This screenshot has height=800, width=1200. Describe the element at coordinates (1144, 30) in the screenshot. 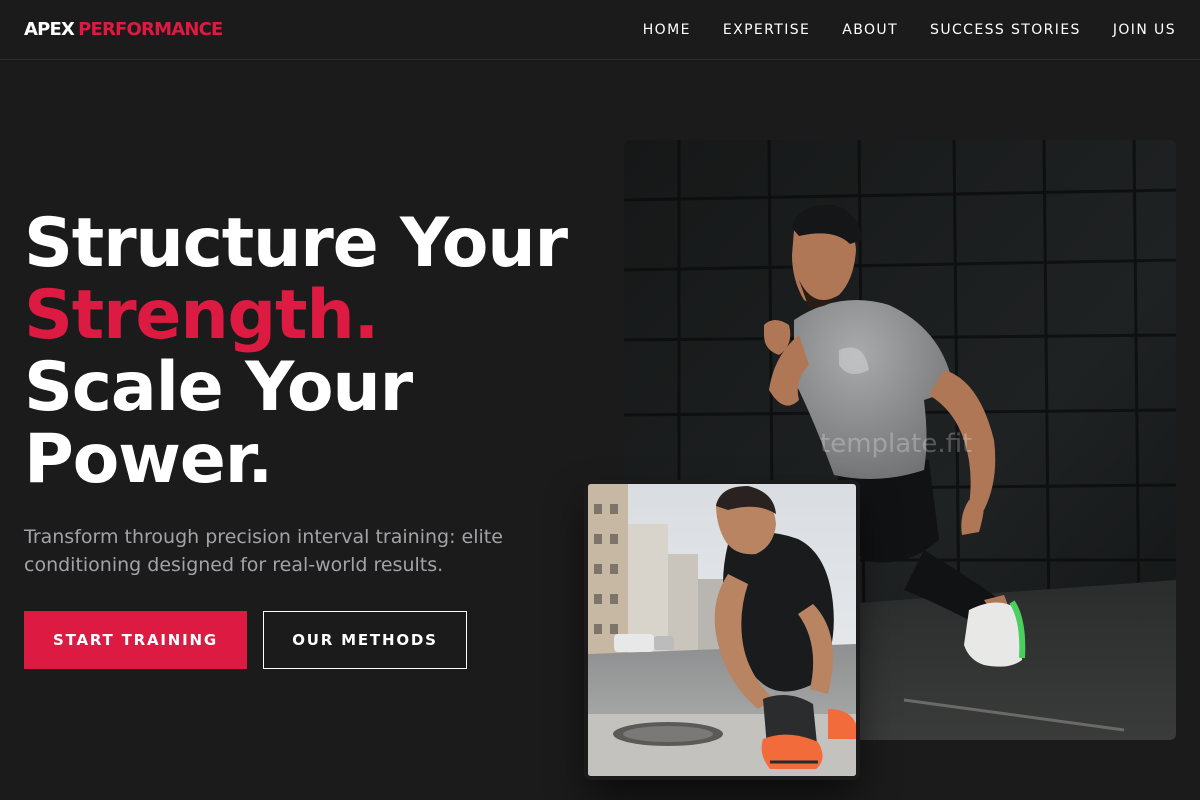

I see `nav-item-join-us: JOIN US` at that location.